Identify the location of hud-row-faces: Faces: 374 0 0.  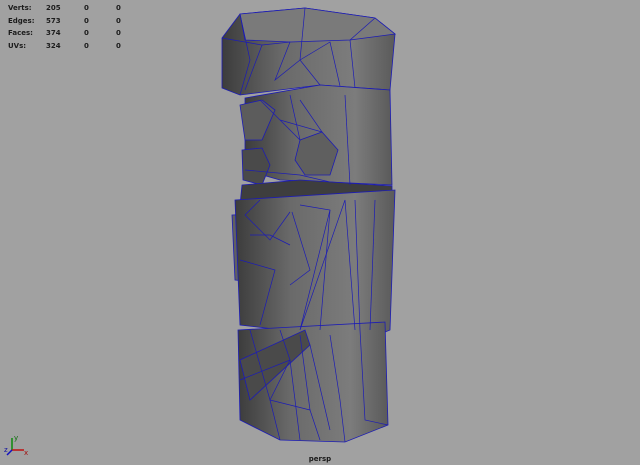
(78, 33).